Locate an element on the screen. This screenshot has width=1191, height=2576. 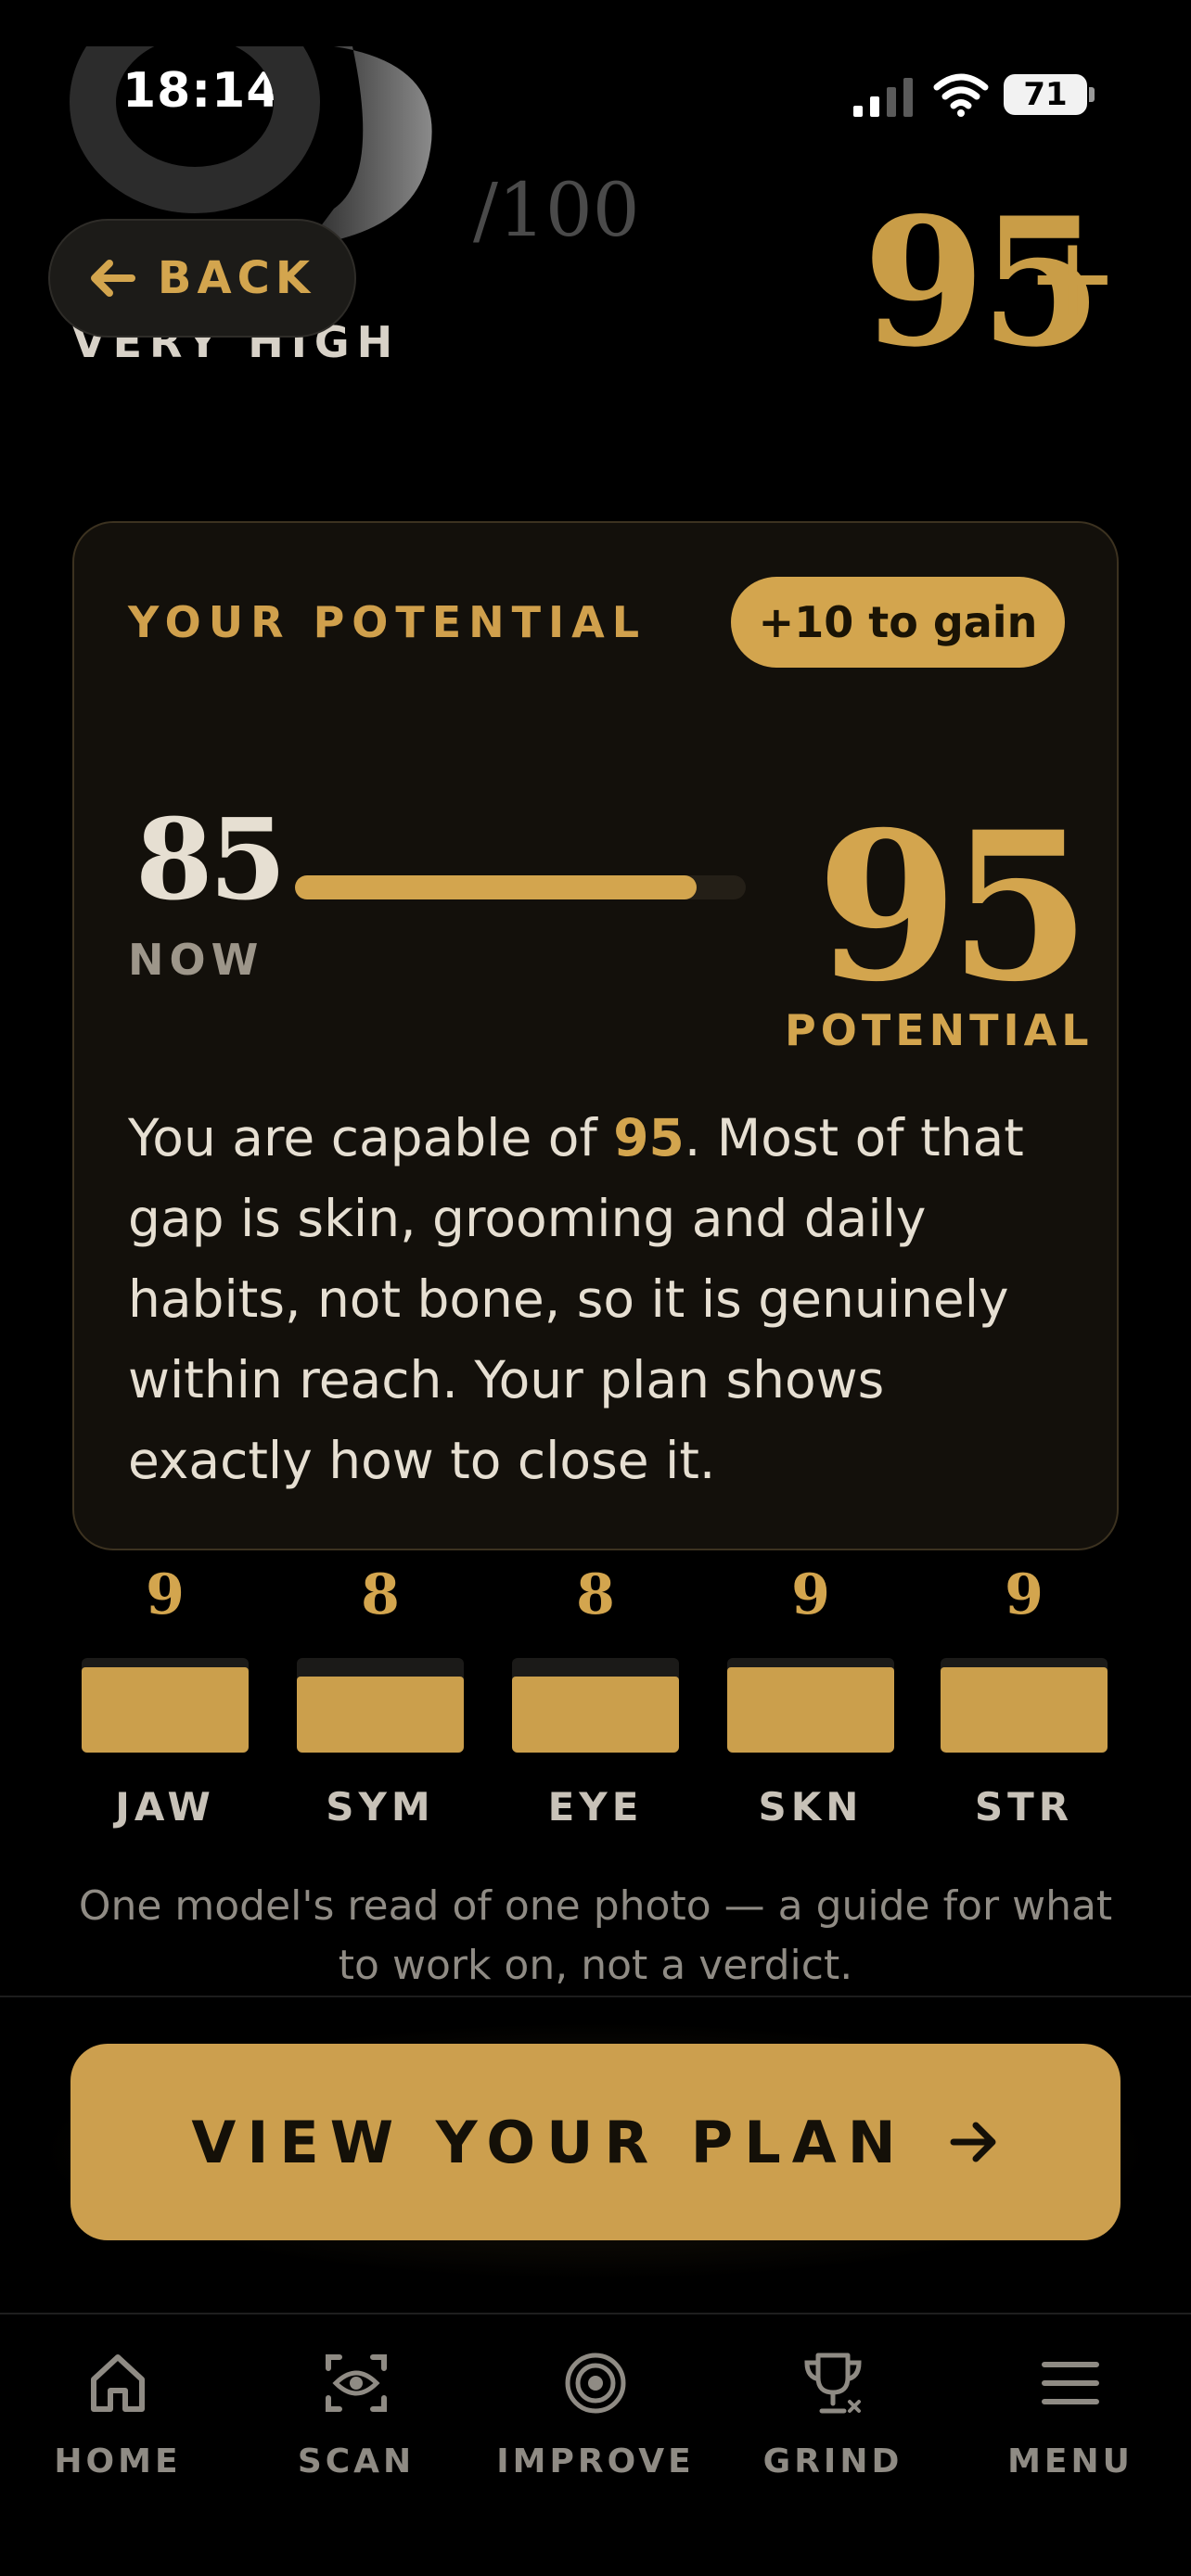
sub-score-sym: 8 SYM is located at coordinates (380, 1694).